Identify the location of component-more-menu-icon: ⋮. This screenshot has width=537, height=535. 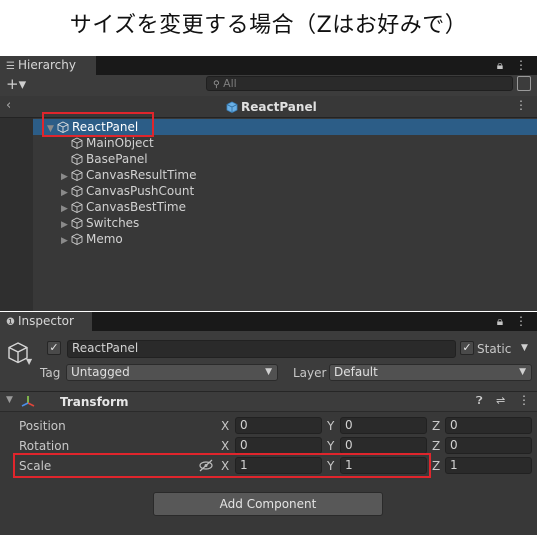
(524, 400).